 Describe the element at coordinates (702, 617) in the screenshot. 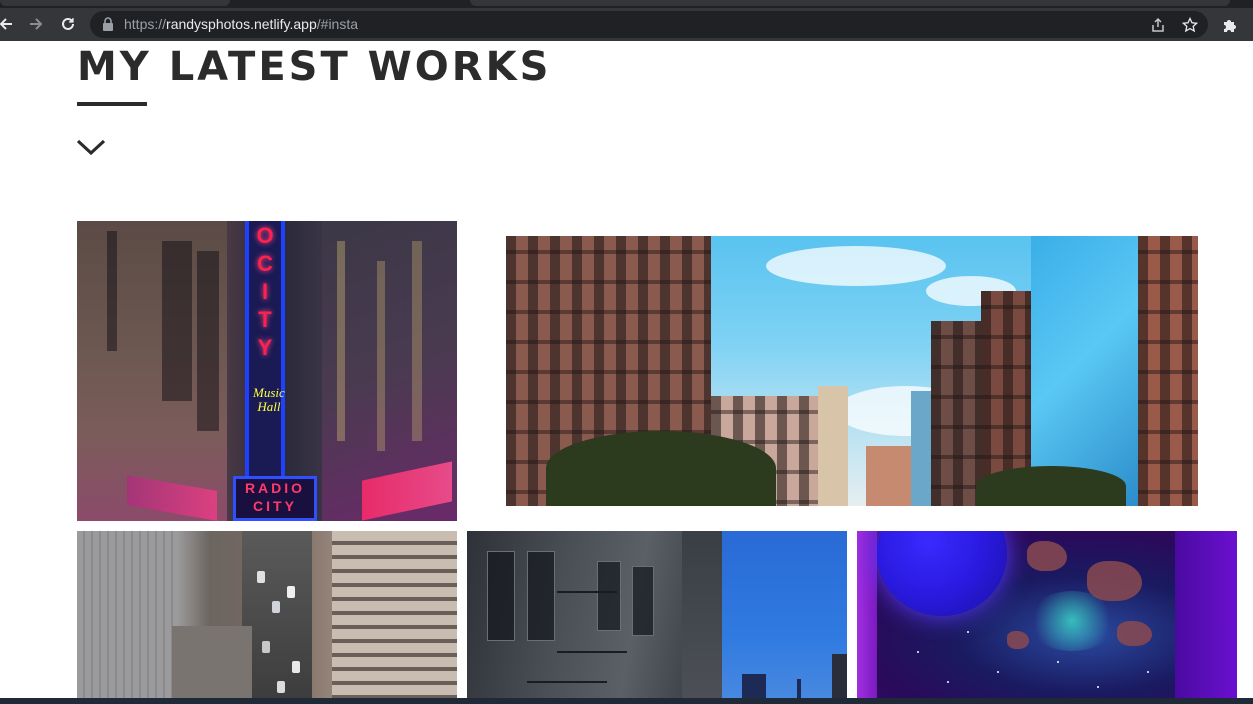

I see `photo-building-edge` at that location.